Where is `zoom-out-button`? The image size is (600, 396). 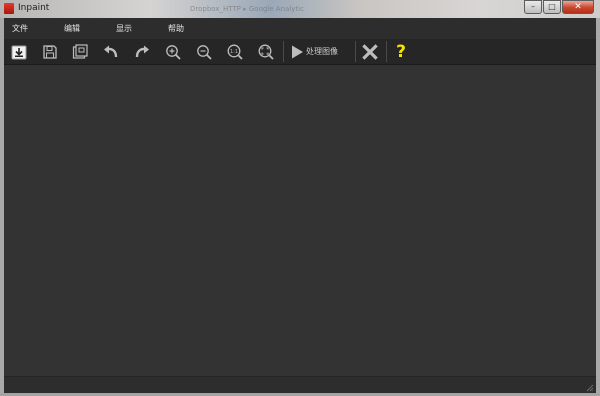 zoom-out-button is located at coordinates (204, 51).